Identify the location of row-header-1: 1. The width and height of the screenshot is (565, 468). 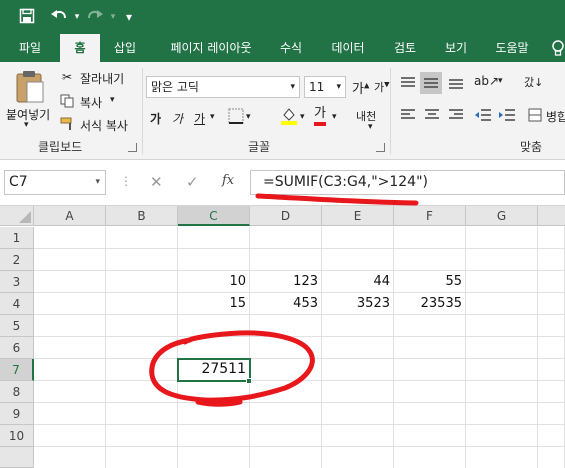
(17, 238).